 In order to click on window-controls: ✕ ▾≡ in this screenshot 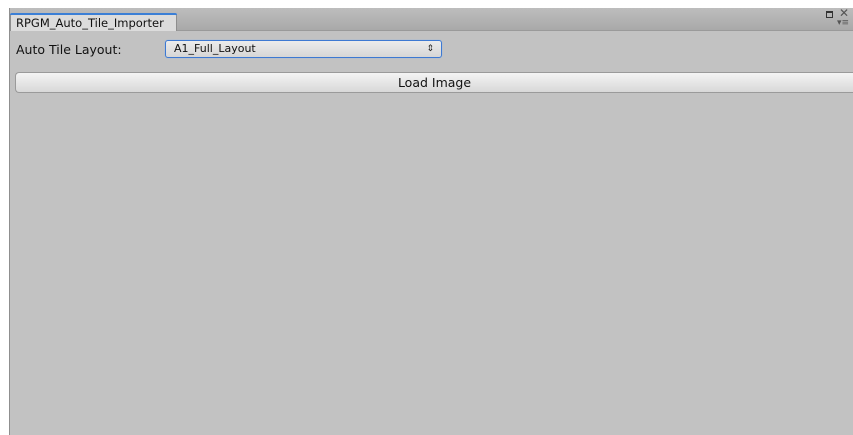, I will do `click(836, 18)`.